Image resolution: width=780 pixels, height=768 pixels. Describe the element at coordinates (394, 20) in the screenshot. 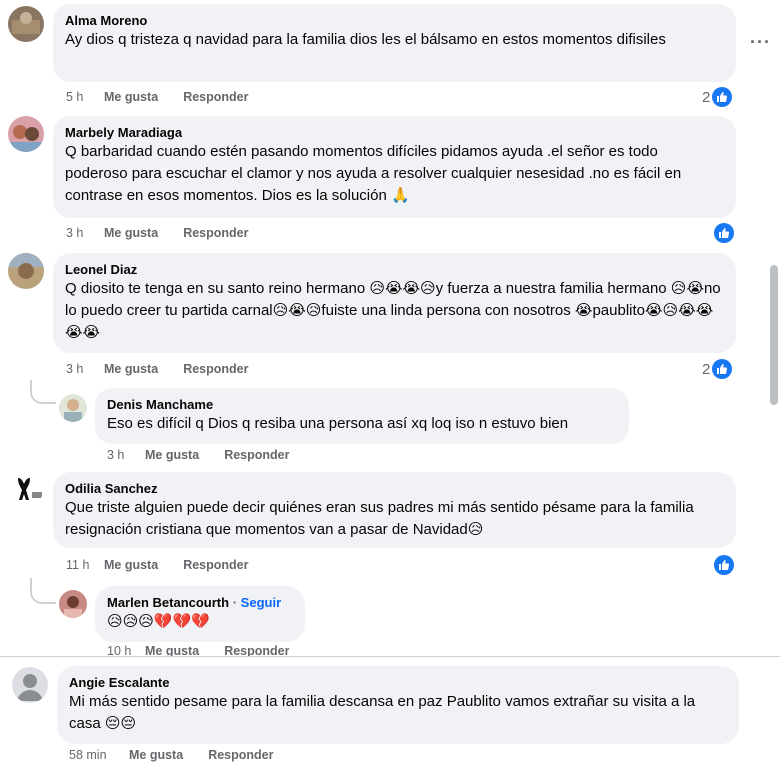

I see `comment-author: Alma Moreno` at that location.